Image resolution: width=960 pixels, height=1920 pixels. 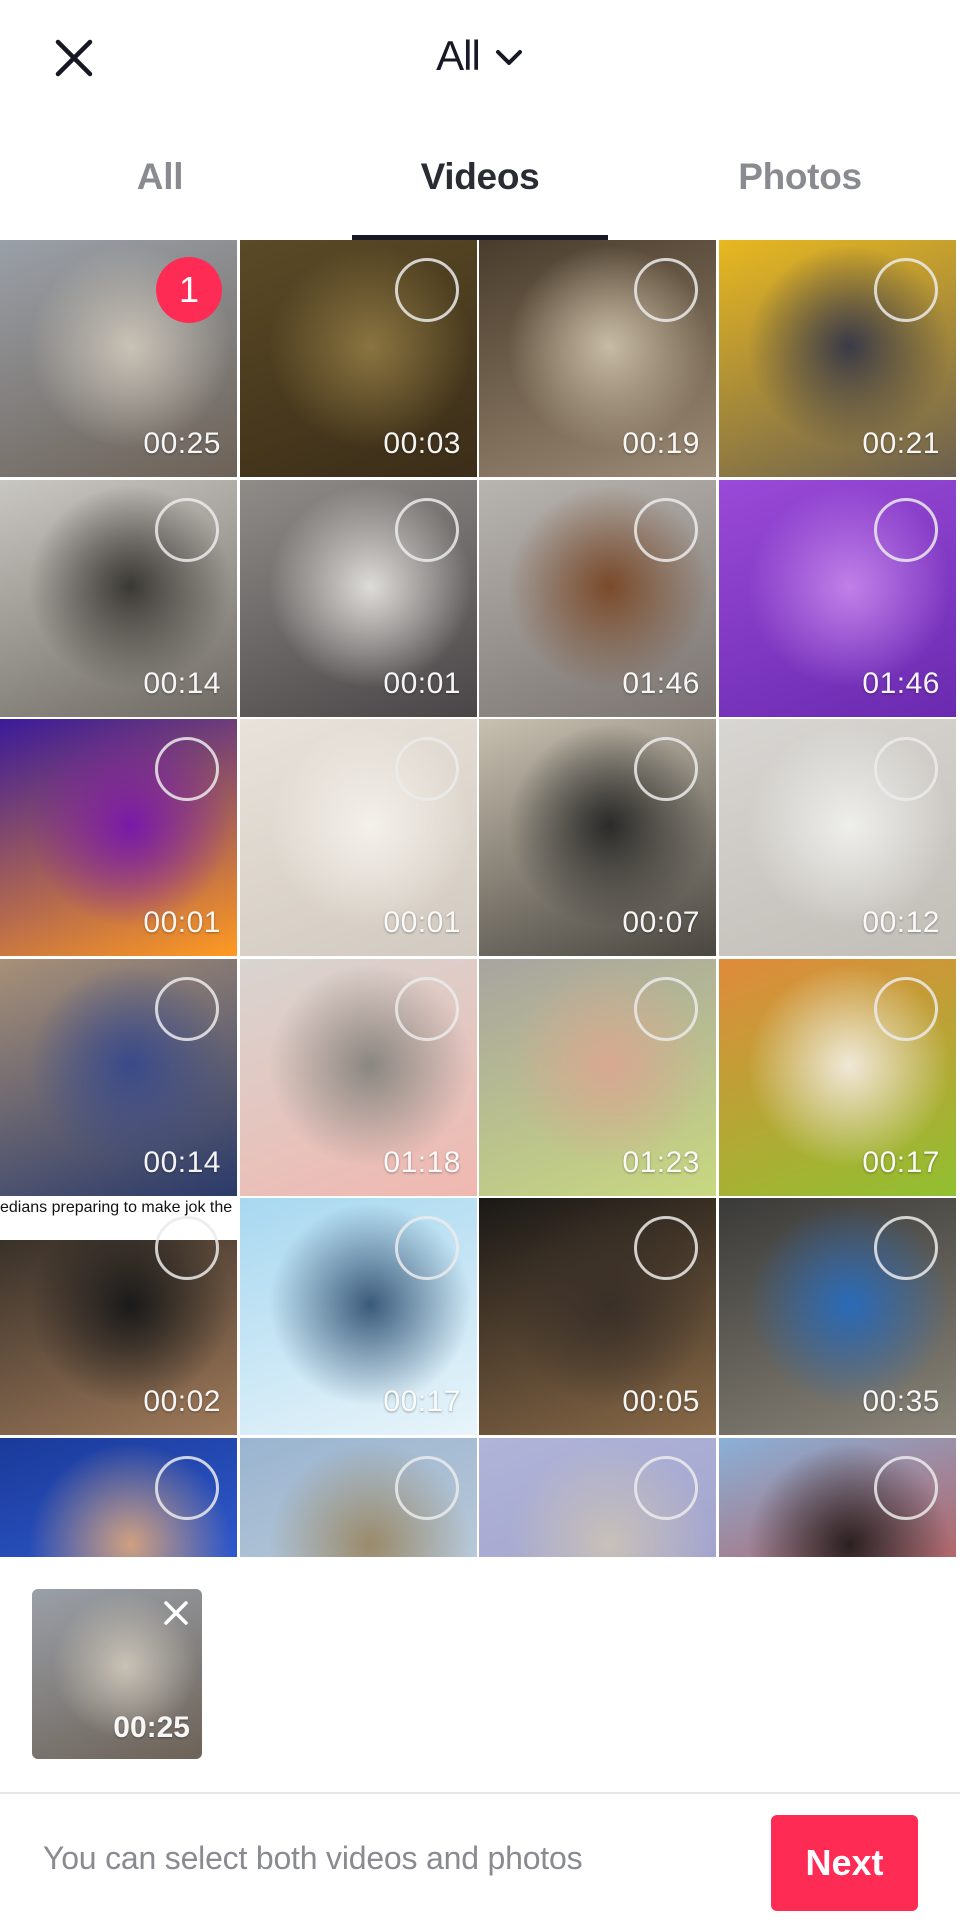 I want to click on video-duration: 00:19, so click(x=661, y=443).